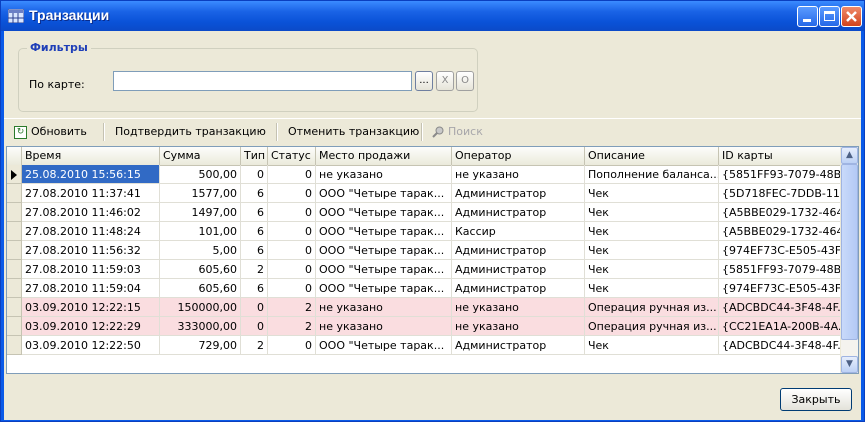 This screenshot has height=422, width=865. What do you see at coordinates (200, 250) in the screenshot?
I see `sum-cell: 5,00` at bounding box center [200, 250].